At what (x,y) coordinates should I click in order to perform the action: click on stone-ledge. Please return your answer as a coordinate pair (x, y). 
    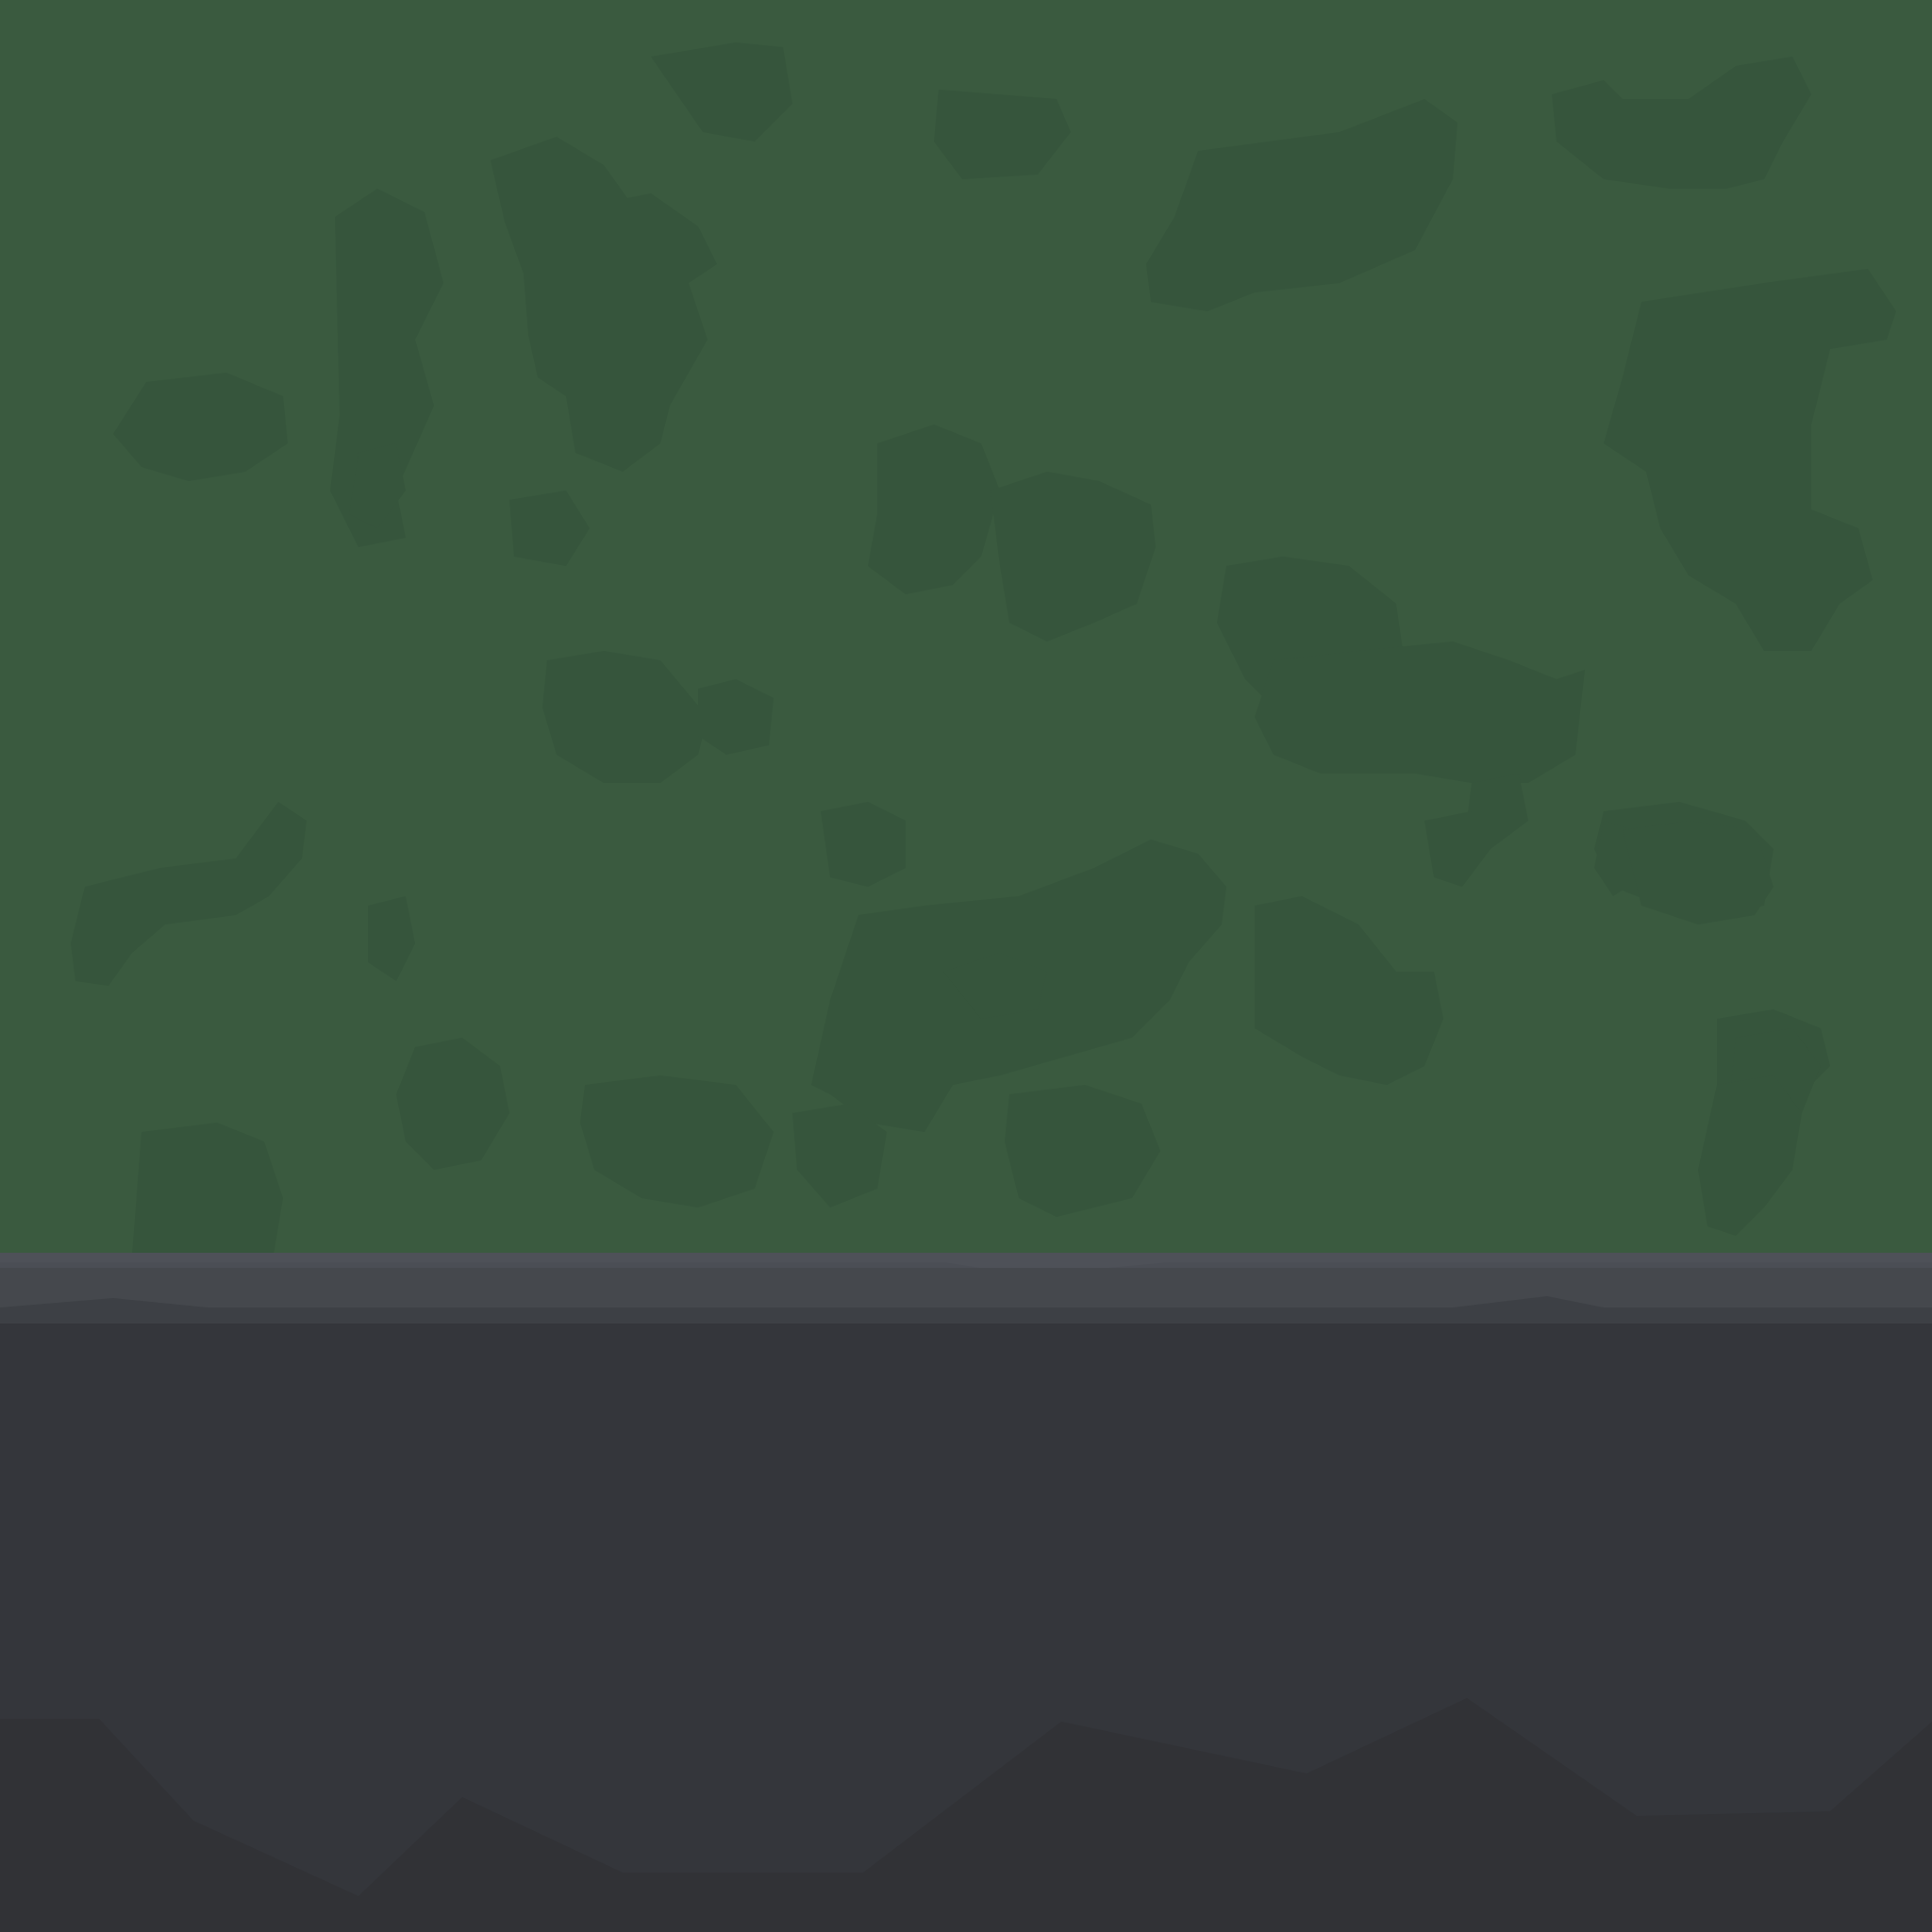
    Looking at the image, I should click on (966, 1288).